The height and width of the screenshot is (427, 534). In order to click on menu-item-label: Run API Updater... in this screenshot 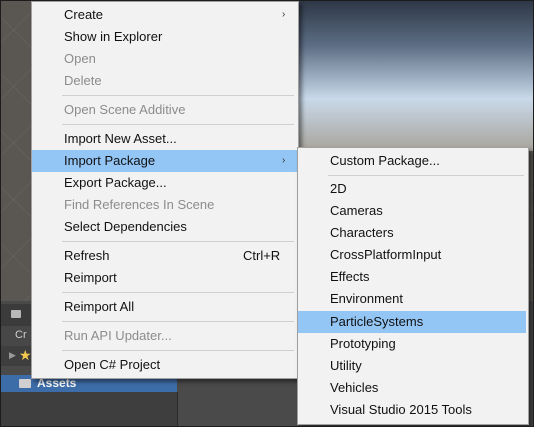, I will do `click(118, 335)`.